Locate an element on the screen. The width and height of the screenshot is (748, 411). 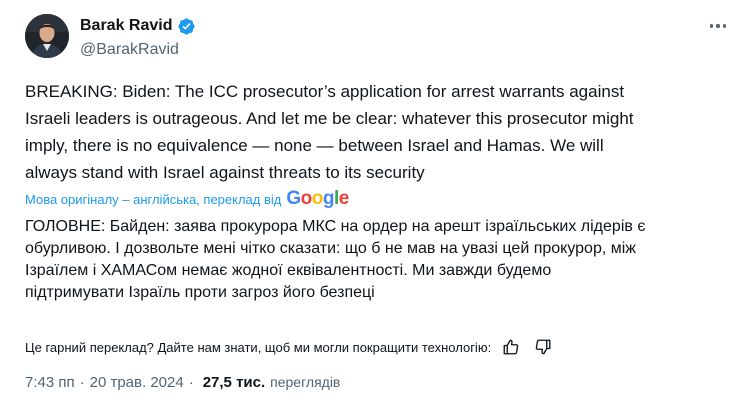
tweet-time: 7:43 пп is located at coordinates (50, 382).